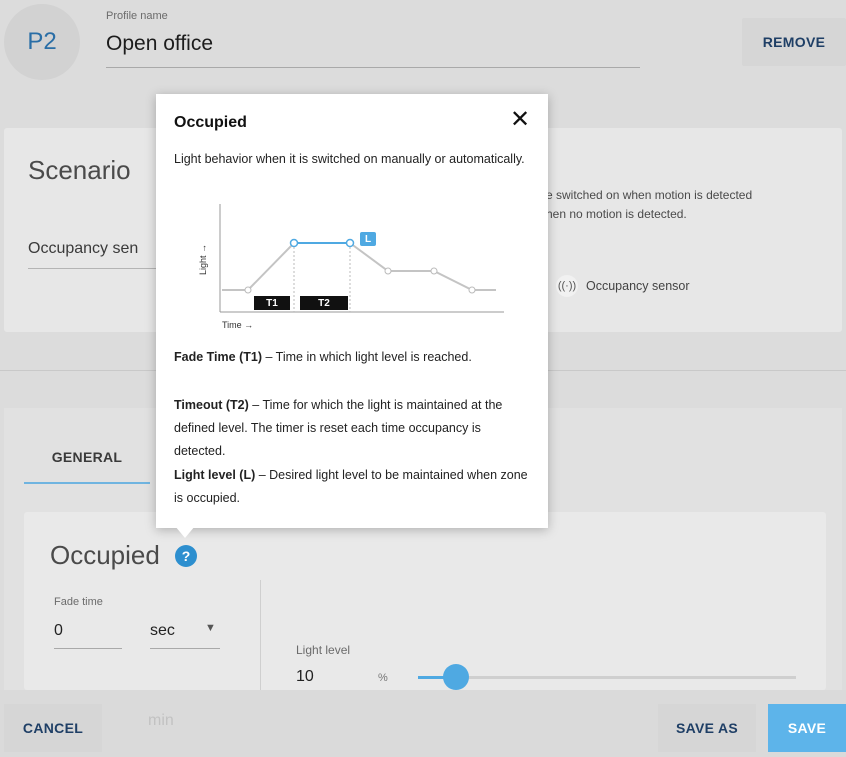 The image size is (846, 757). What do you see at coordinates (258, 266) in the screenshot?
I see `diagram-fade-line` at bounding box center [258, 266].